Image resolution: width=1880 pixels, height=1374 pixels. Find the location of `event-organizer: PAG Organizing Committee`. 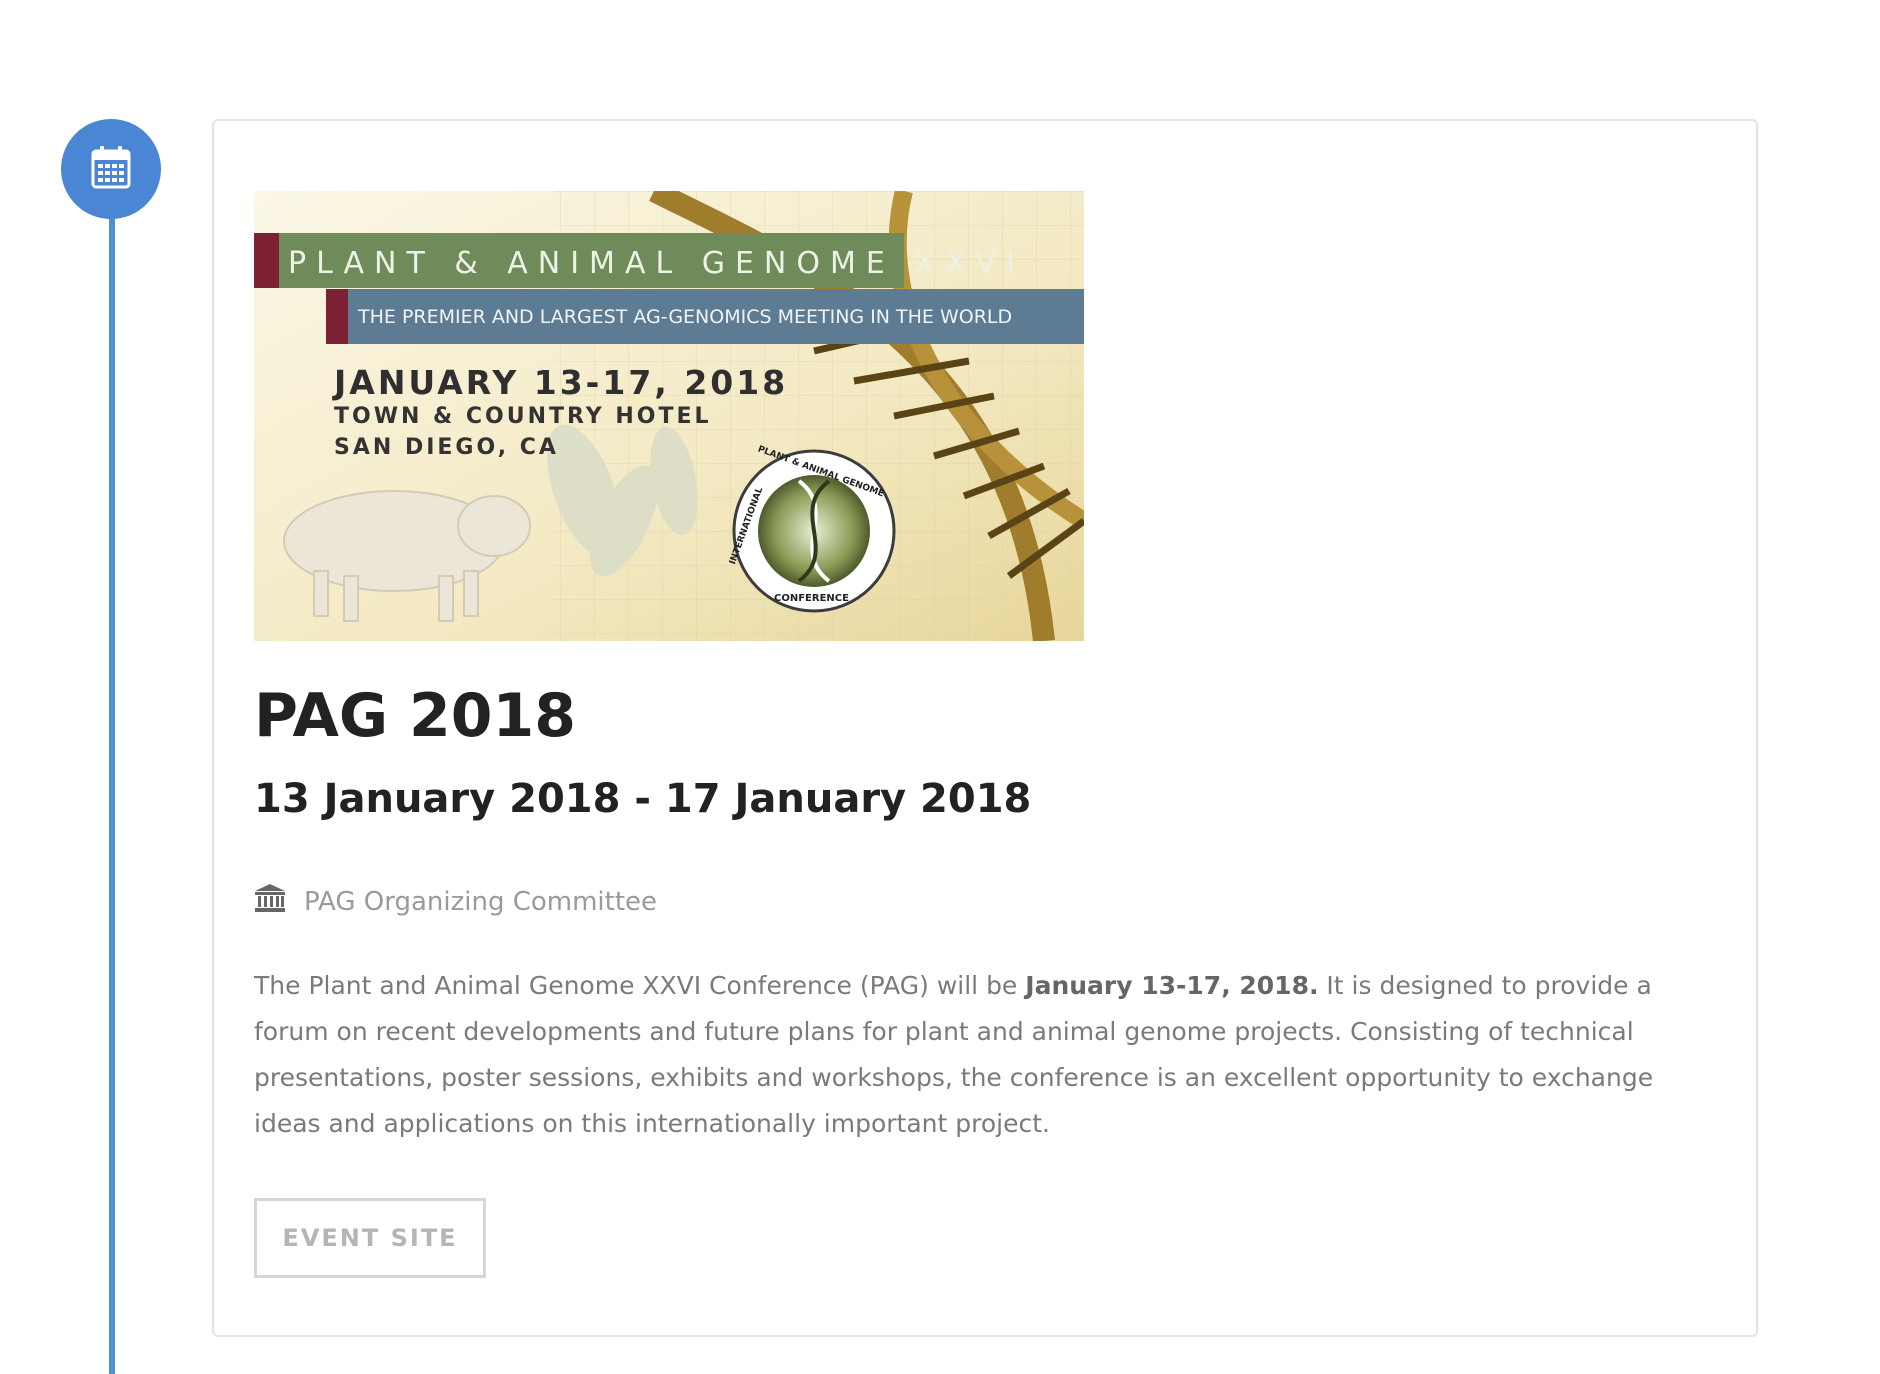

event-organizer: PAG Organizing Committee is located at coordinates (455, 901).